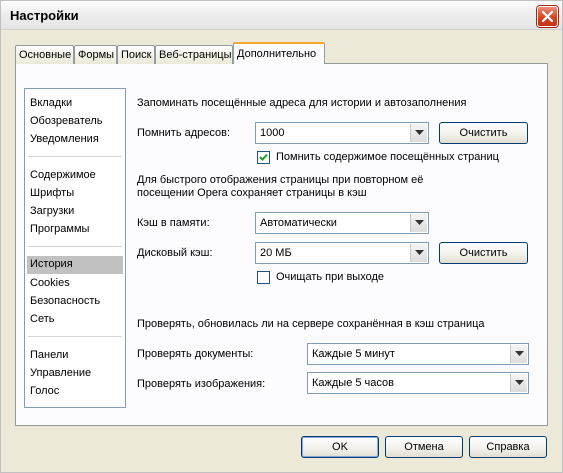  Describe the element at coordinates (75, 140) in the screenshot. I see `sidebar-item-notifications: Уведомления` at that location.